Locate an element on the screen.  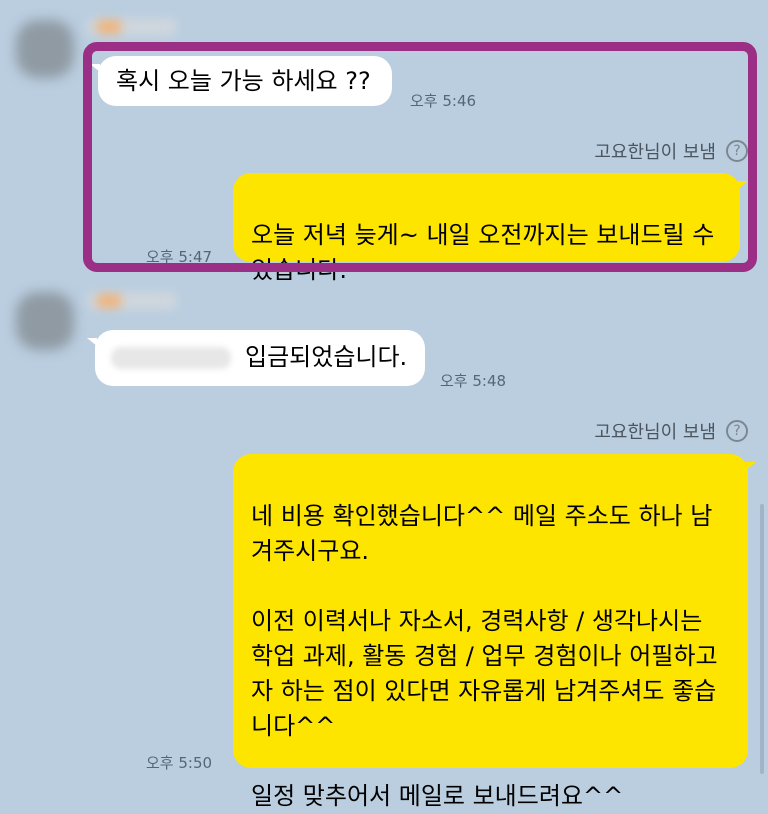
message-bubble-outgoing: 오늘 저녁 늦게~ 내일 오전까지는 보내드릴 수 있습니다. is located at coordinates (490, 228).